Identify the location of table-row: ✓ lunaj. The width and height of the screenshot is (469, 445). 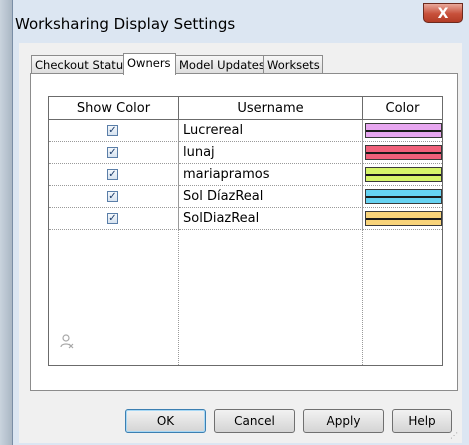
(245, 153).